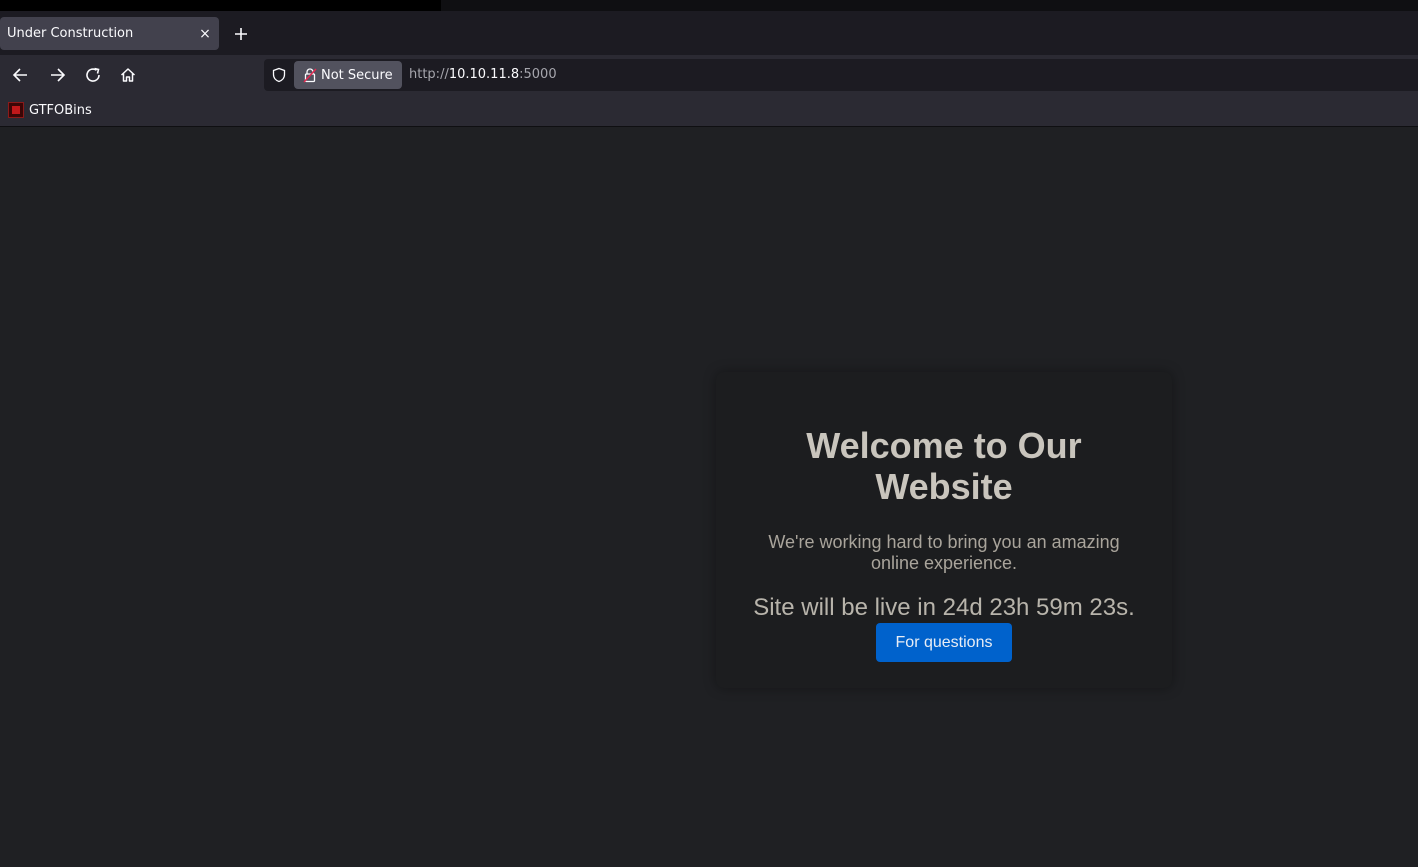 The width and height of the screenshot is (1418, 867). I want to click on forward-arrow-icon, so click(58, 75).